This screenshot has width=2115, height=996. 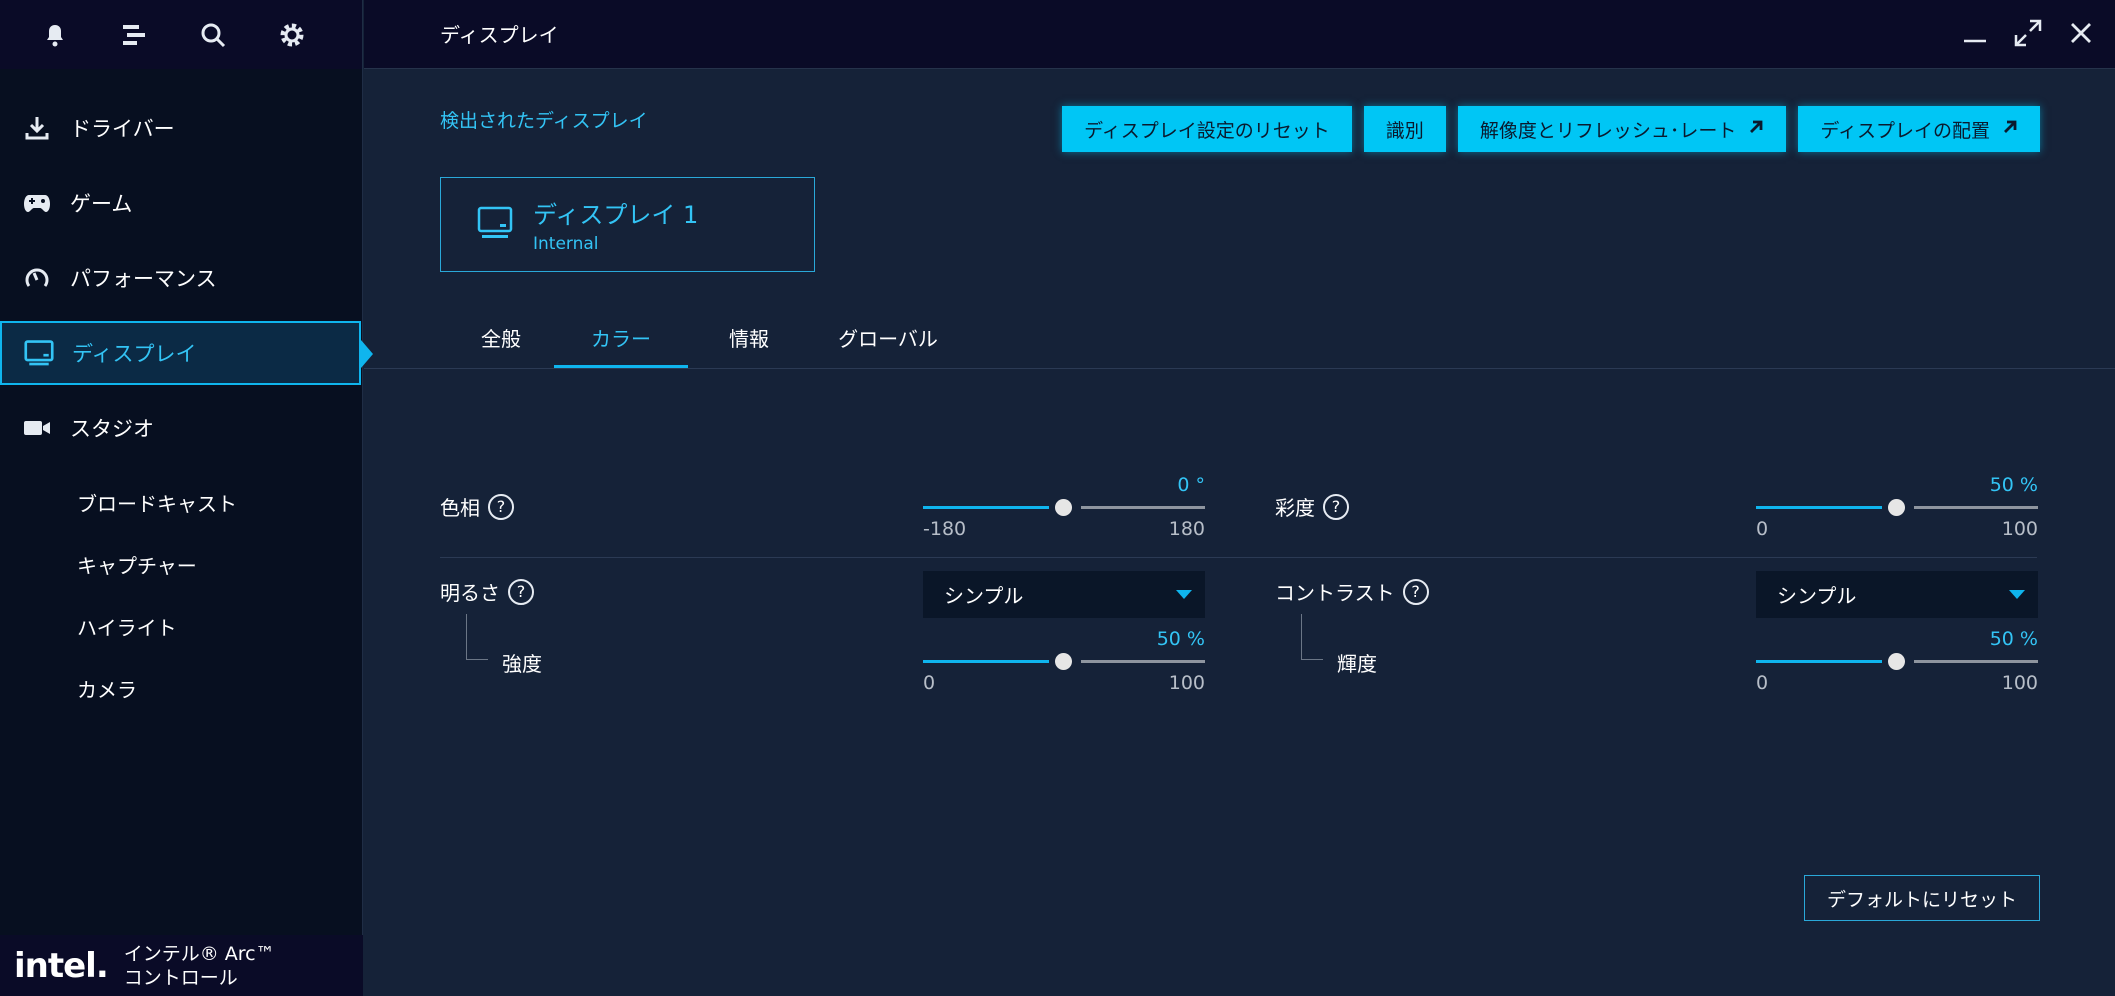 I want to click on sidebar-subitem-capture: キャプチャー, so click(x=181, y=564).